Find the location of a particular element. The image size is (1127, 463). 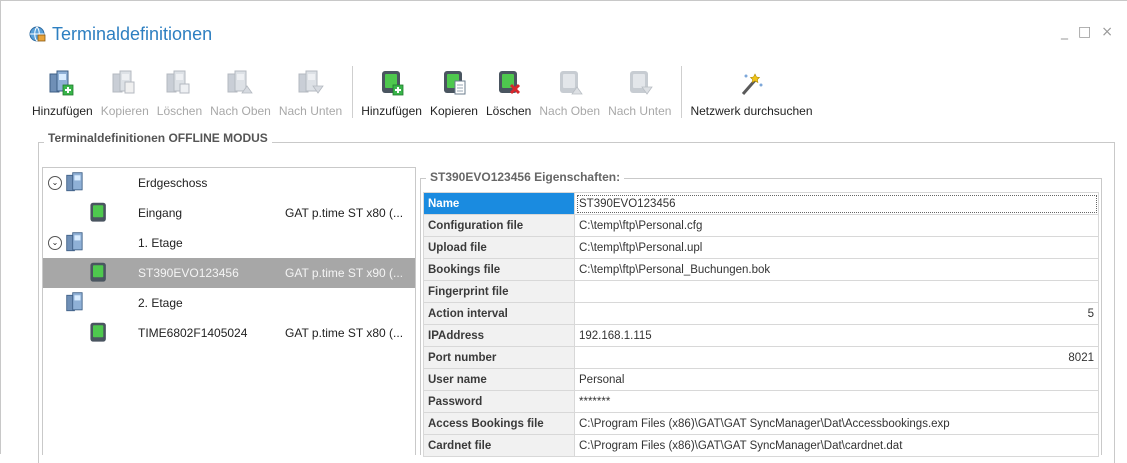

property-name: Cardnet file is located at coordinates (499, 445).